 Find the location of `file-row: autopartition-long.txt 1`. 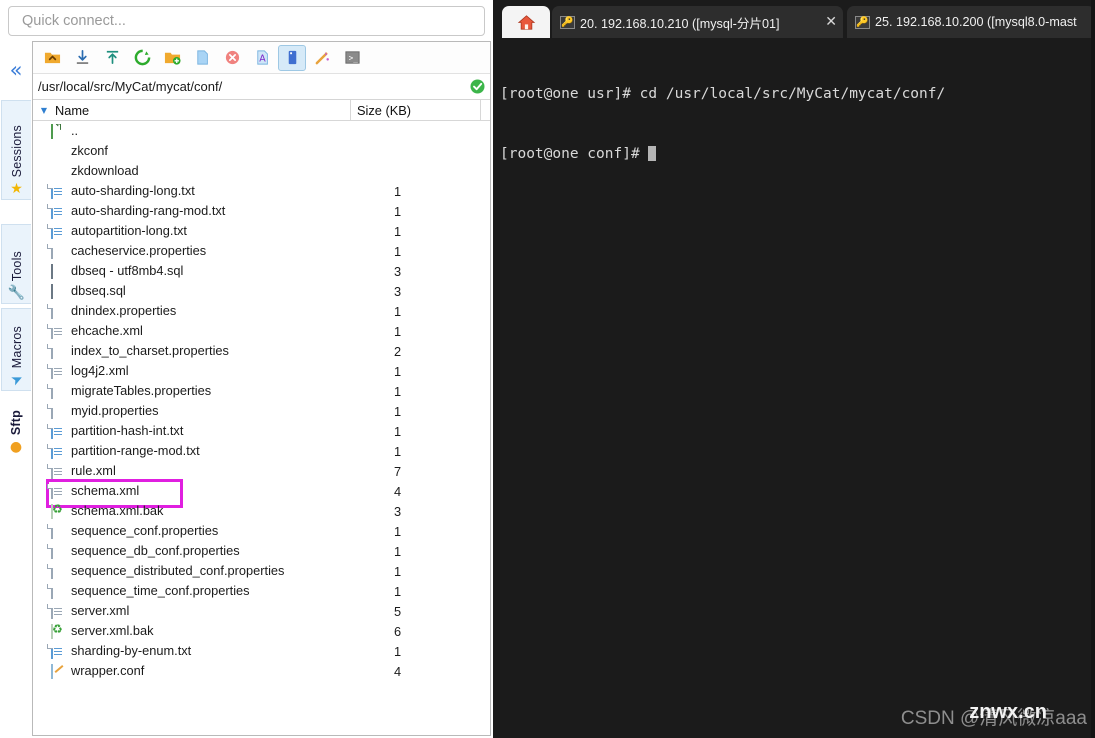

file-row: autopartition-long.txt 1 is located at coordinates (261, 231).